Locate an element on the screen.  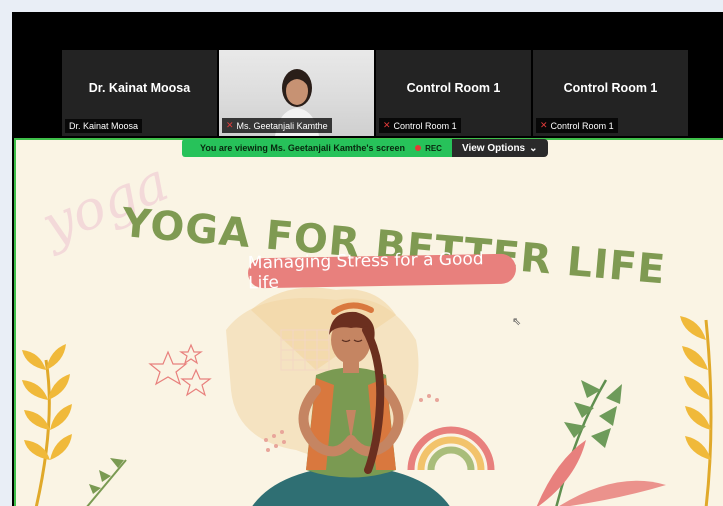
mouse-cursor-icon: ⇖ is located at coordinates (517, 322).